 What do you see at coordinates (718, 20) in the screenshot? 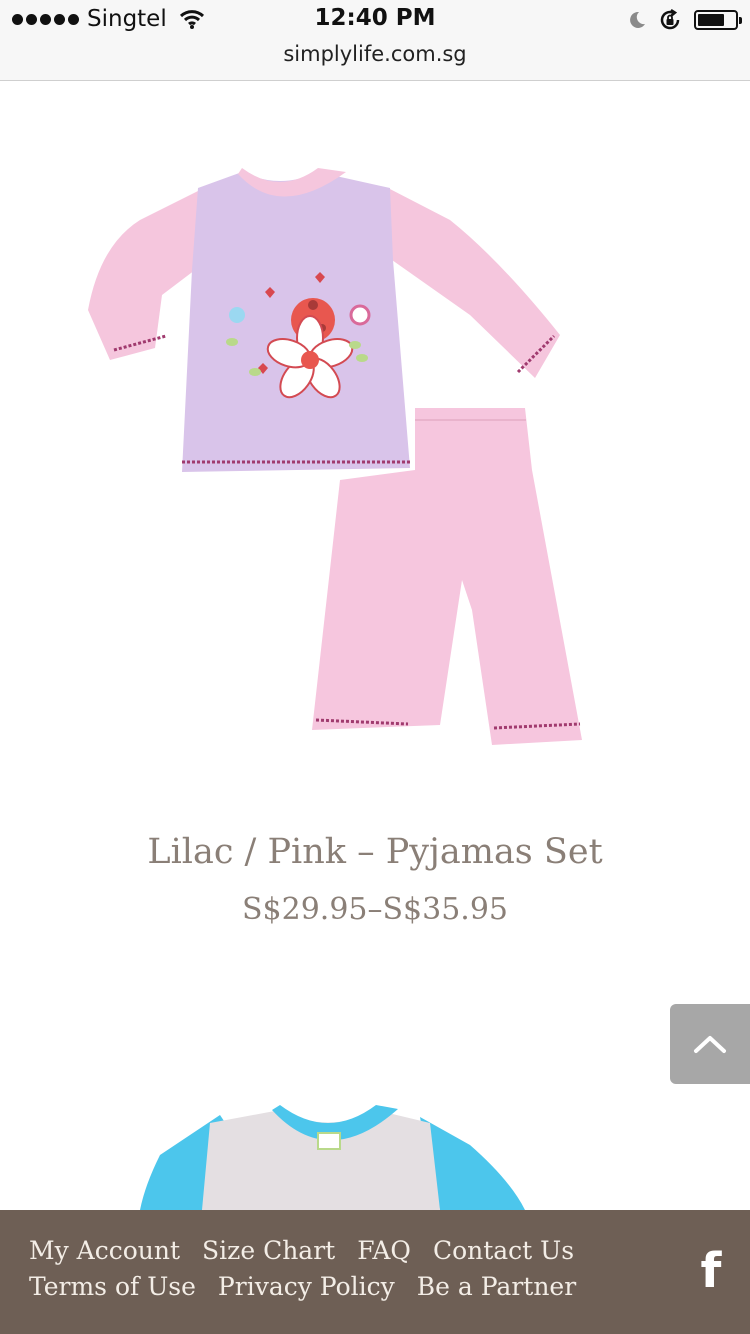
I see `battery-icon` at bounding box center [718, 20].